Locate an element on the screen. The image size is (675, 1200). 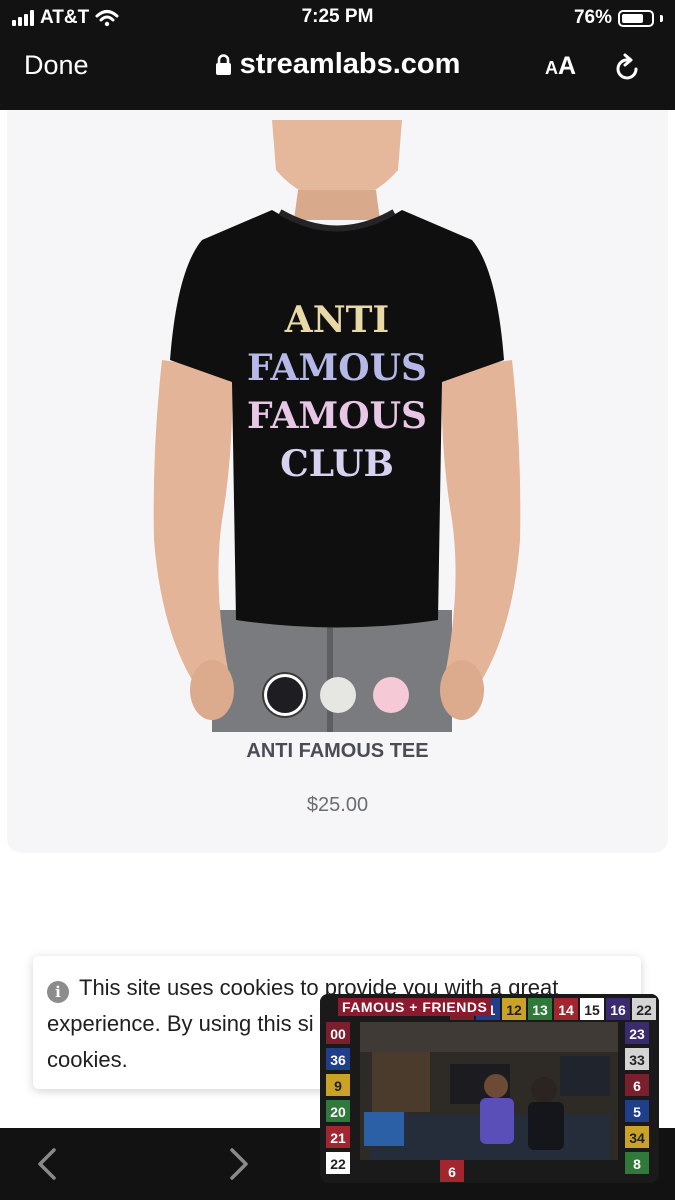
back-chevron-icon is located at coordinates (47, 1164).